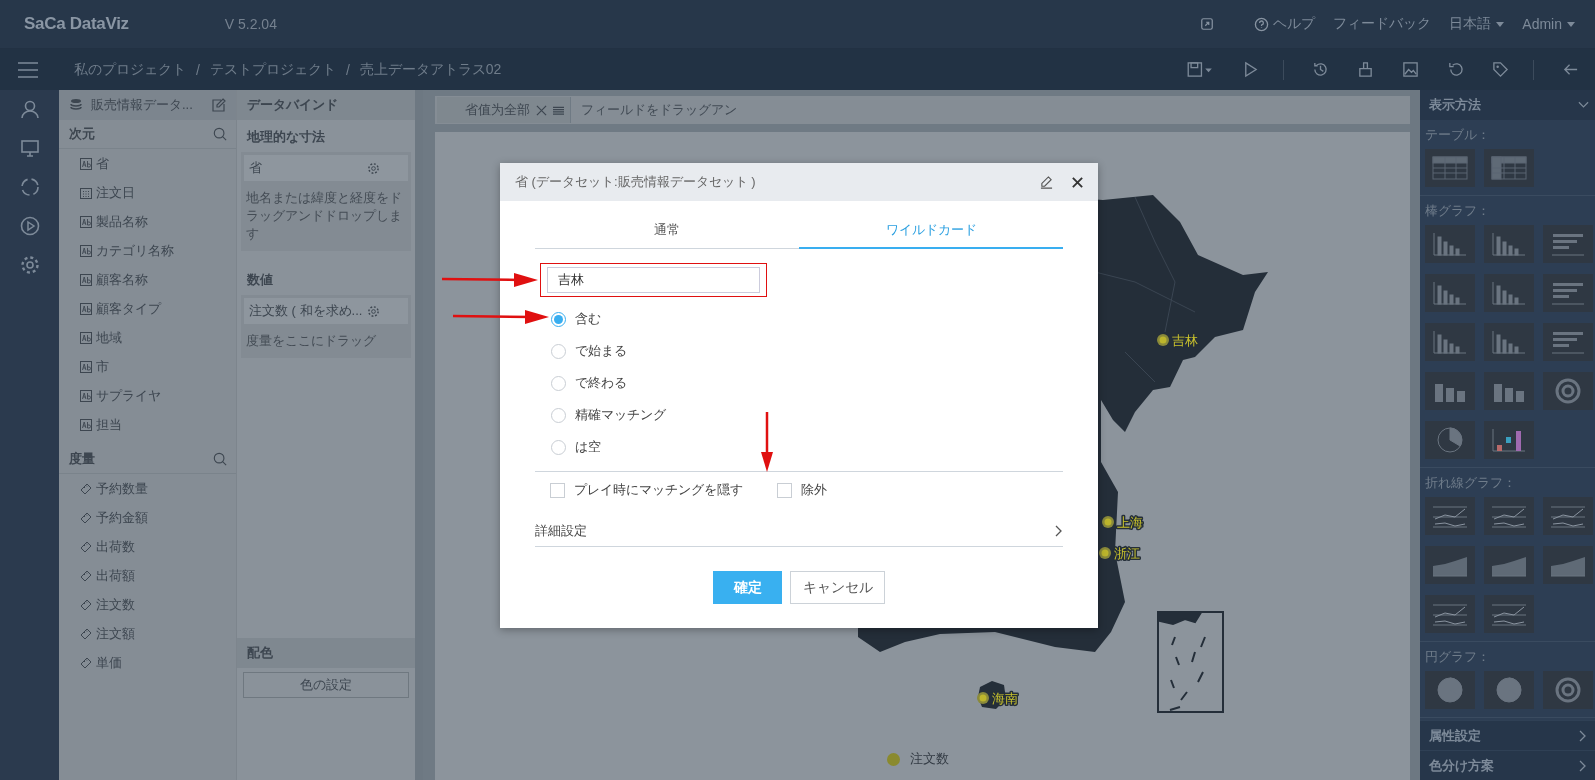 This screenshot has height=780, width=1595. Describe the element at coordinates (122, 221) in the screenshot. I see `dimension-item: 製品名称` at that location.